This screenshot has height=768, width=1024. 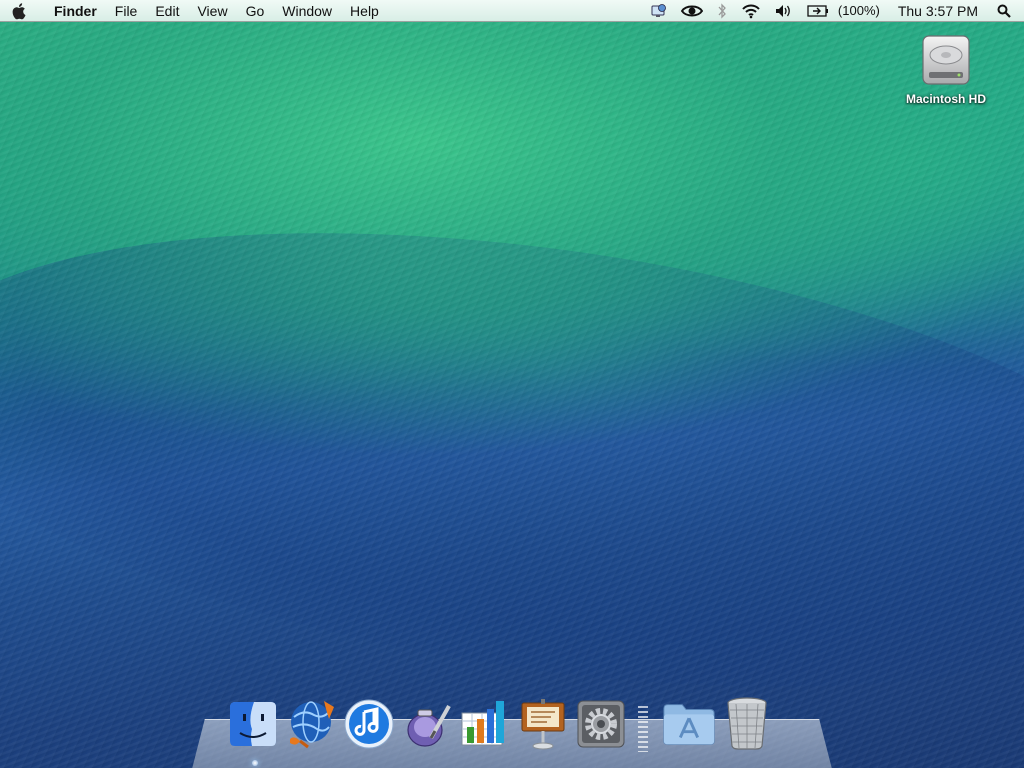 What do you see at coordinates (20, 11) in the screenshot?
I see `apple-logo-icon` at bounding box center [20, 11].